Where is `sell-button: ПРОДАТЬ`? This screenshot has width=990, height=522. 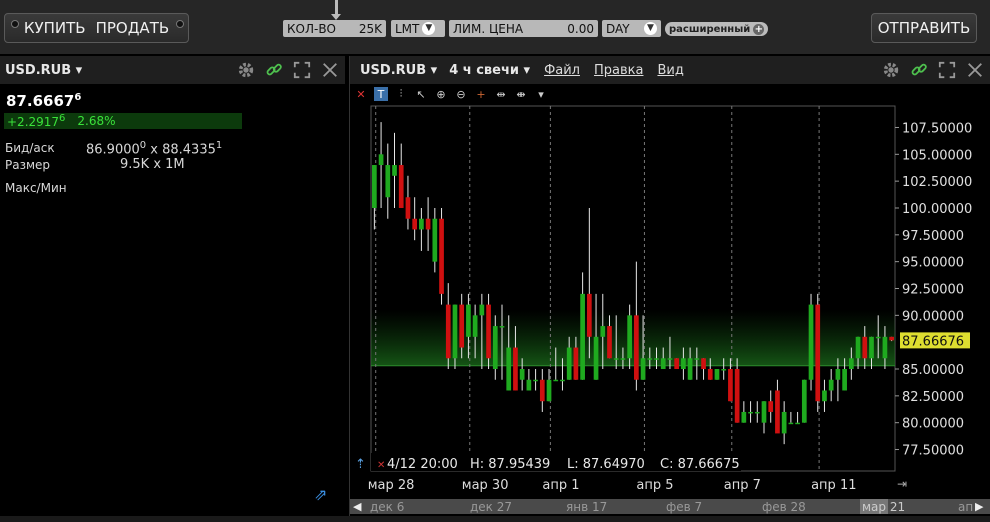
sell-button: ПРОДАТЬ is located at coordinates (133, 28).